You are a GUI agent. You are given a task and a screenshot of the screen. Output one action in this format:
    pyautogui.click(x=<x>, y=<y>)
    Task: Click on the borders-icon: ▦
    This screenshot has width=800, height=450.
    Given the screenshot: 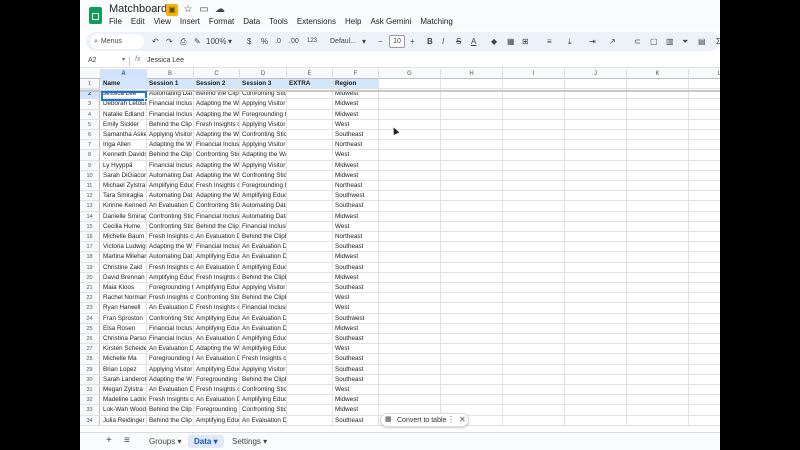 What is the action you would take?
    pyautogui.click(x=511, y=41)
    